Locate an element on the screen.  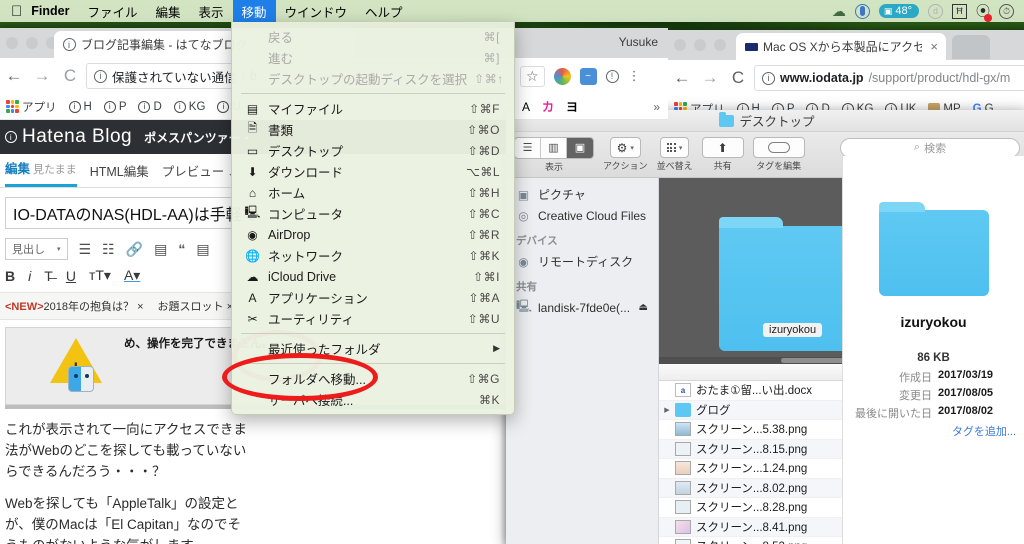
bookmark-item: iH is located at coordinates (80, 107).